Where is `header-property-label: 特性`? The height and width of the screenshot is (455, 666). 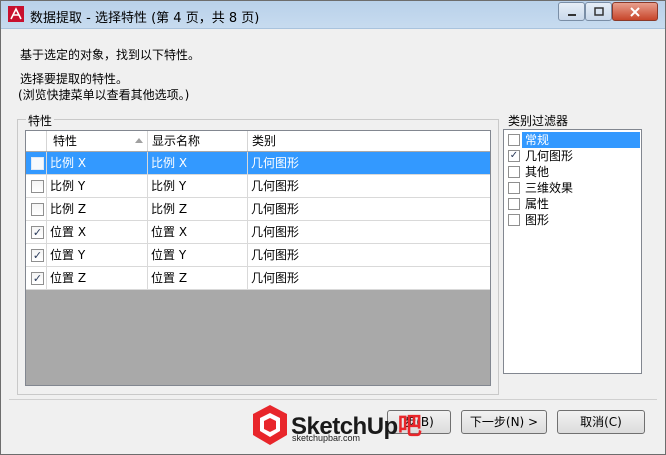
header-property-label: 特性 is located at coordinates (65, 141).